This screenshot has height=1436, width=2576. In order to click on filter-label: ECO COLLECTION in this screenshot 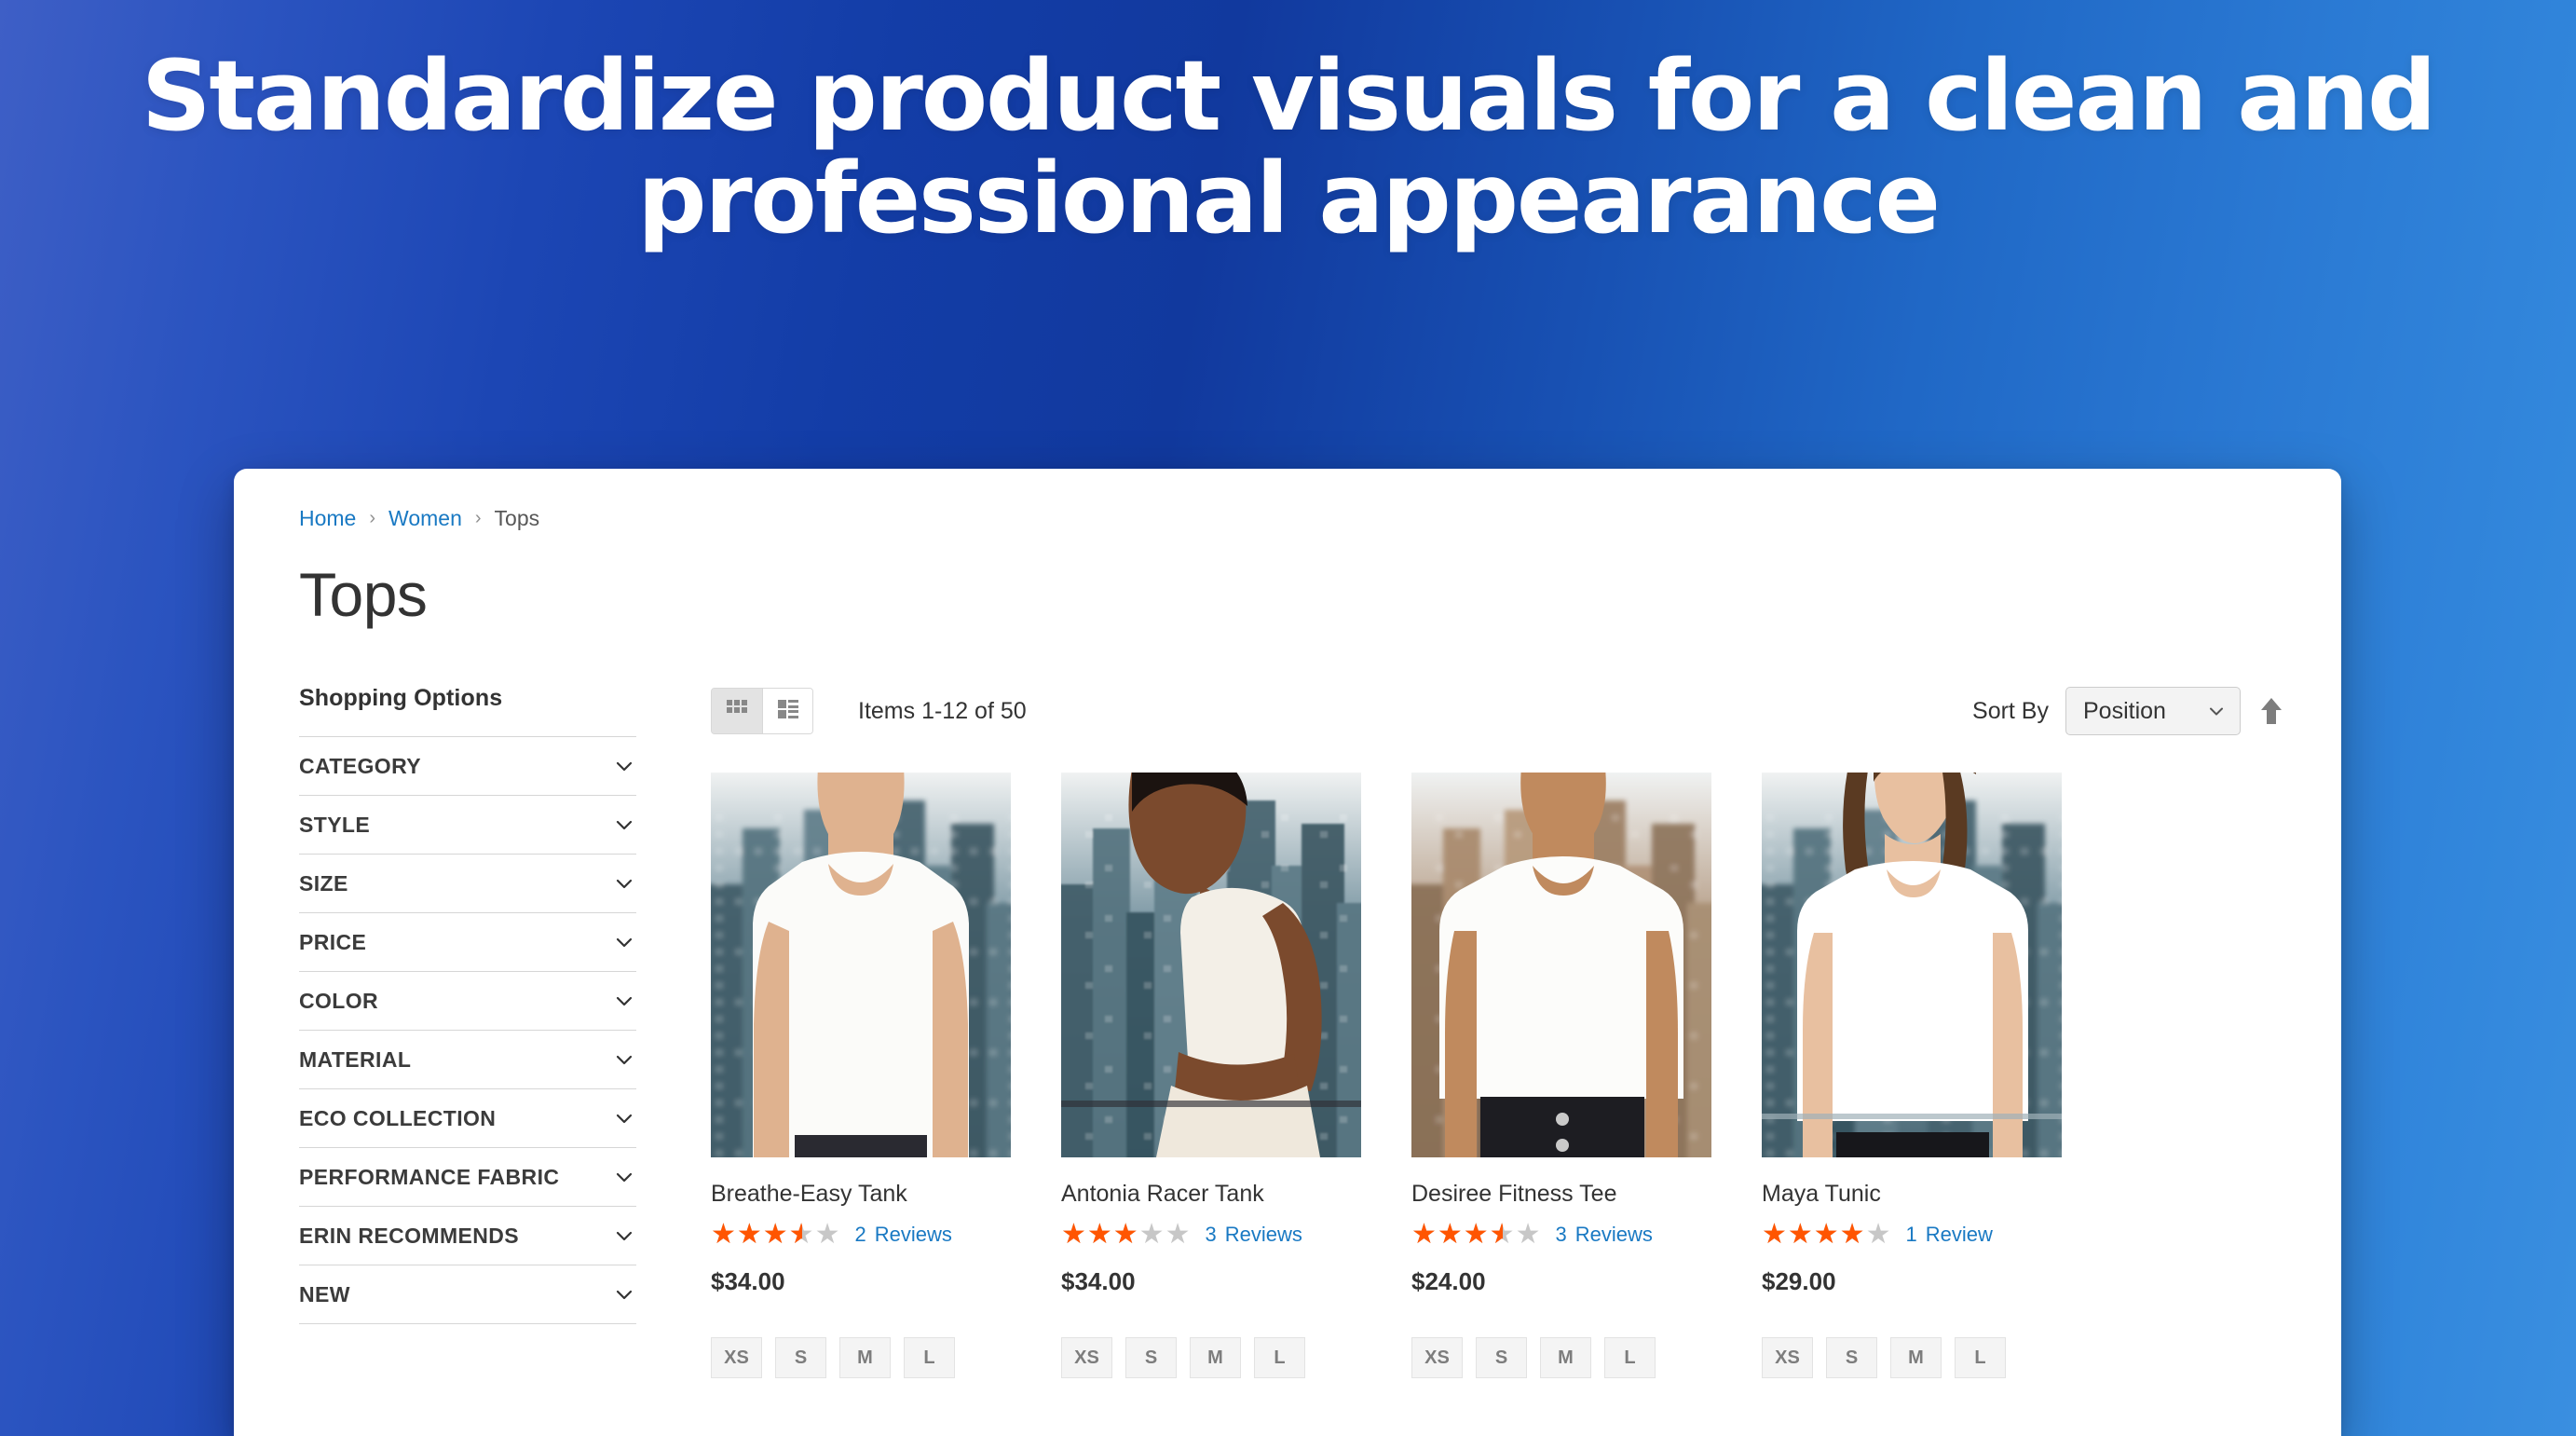, I will do `click(398, 1117)`.